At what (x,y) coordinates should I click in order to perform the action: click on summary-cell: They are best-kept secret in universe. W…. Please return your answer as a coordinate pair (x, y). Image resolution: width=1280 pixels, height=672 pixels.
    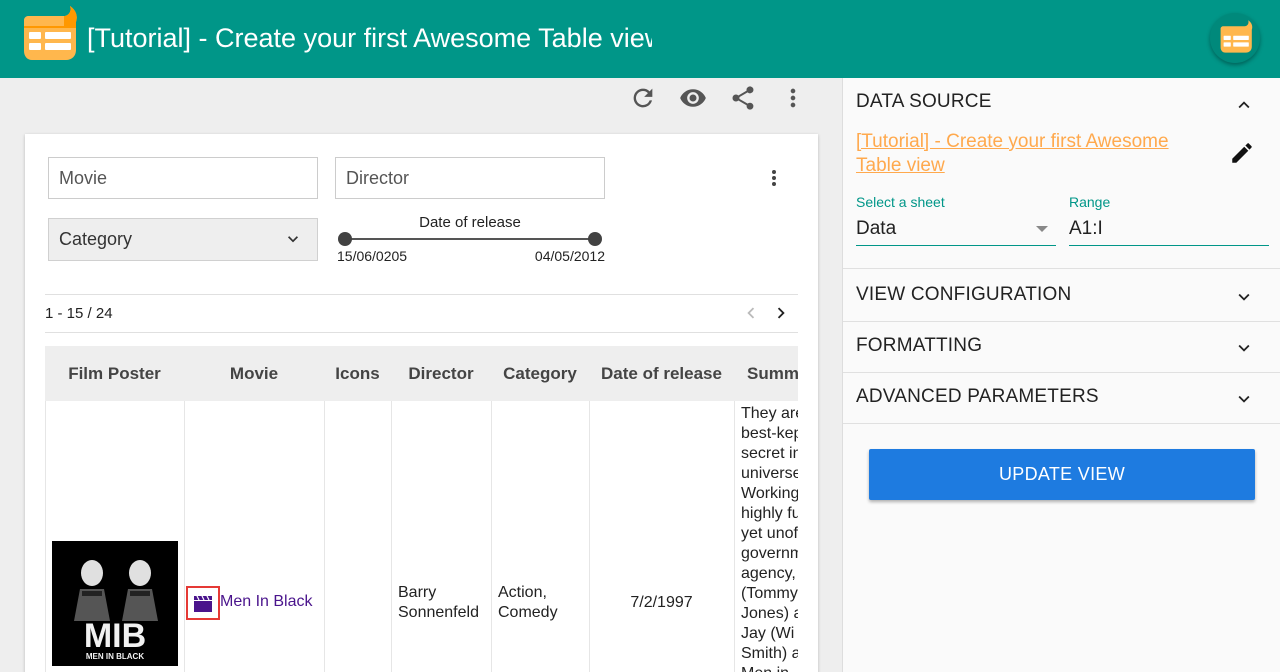
    Looking at the image, I should click on (769, 538).